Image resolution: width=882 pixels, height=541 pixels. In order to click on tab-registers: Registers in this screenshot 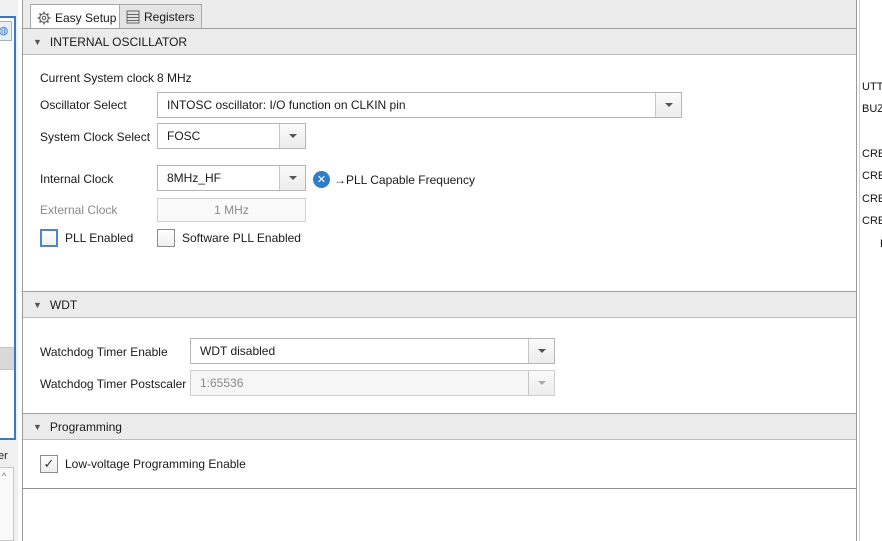, I will do `click(160, 16)`.